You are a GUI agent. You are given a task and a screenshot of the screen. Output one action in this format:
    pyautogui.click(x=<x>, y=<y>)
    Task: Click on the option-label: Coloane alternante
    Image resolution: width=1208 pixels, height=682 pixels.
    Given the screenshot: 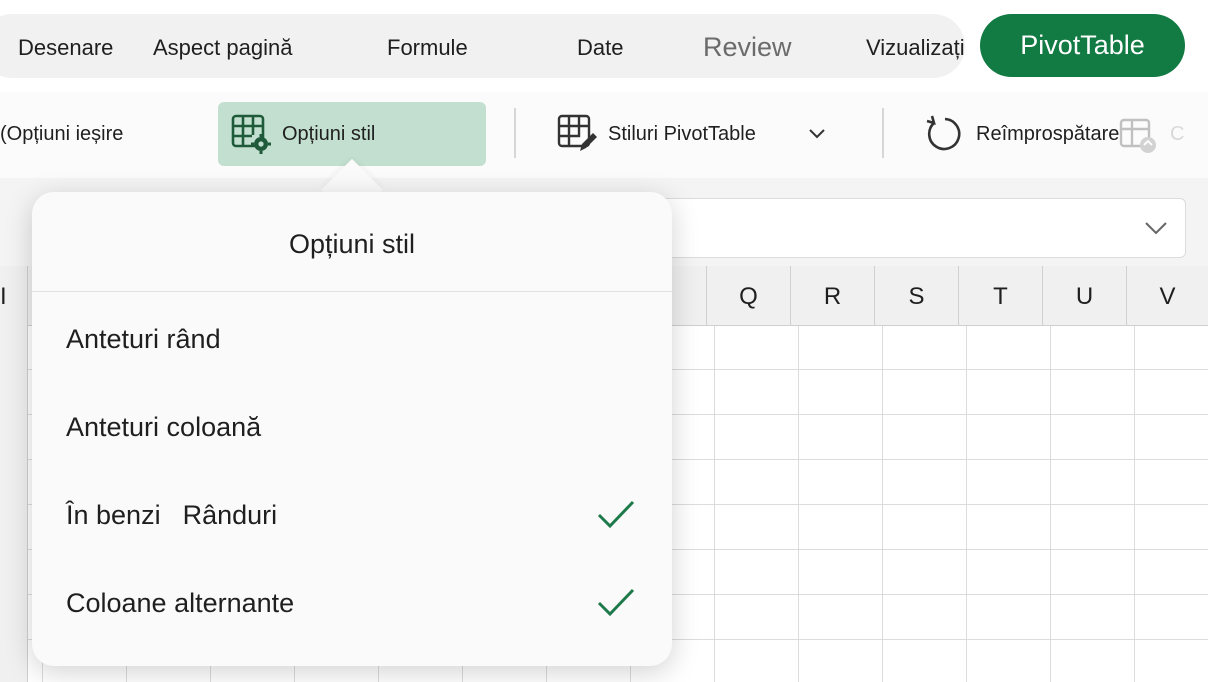 What is the action you would take?
    pyautogui.click(x=180, y=602)
    